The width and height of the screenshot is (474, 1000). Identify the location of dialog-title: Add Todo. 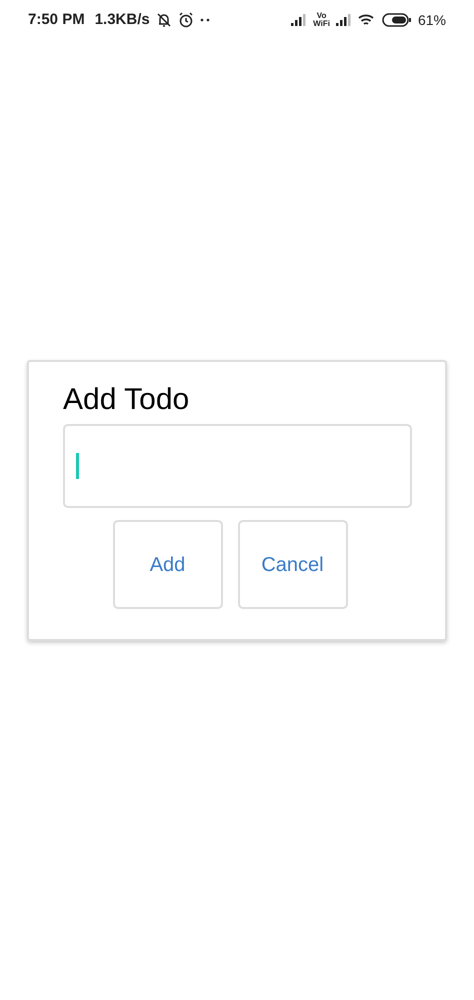
(126, 400).